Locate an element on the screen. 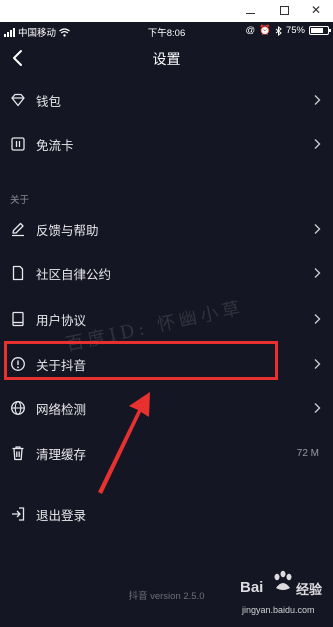 This screenshot has height=627, width=333. battery-percent: 75% is located at coordinates (295, 30).